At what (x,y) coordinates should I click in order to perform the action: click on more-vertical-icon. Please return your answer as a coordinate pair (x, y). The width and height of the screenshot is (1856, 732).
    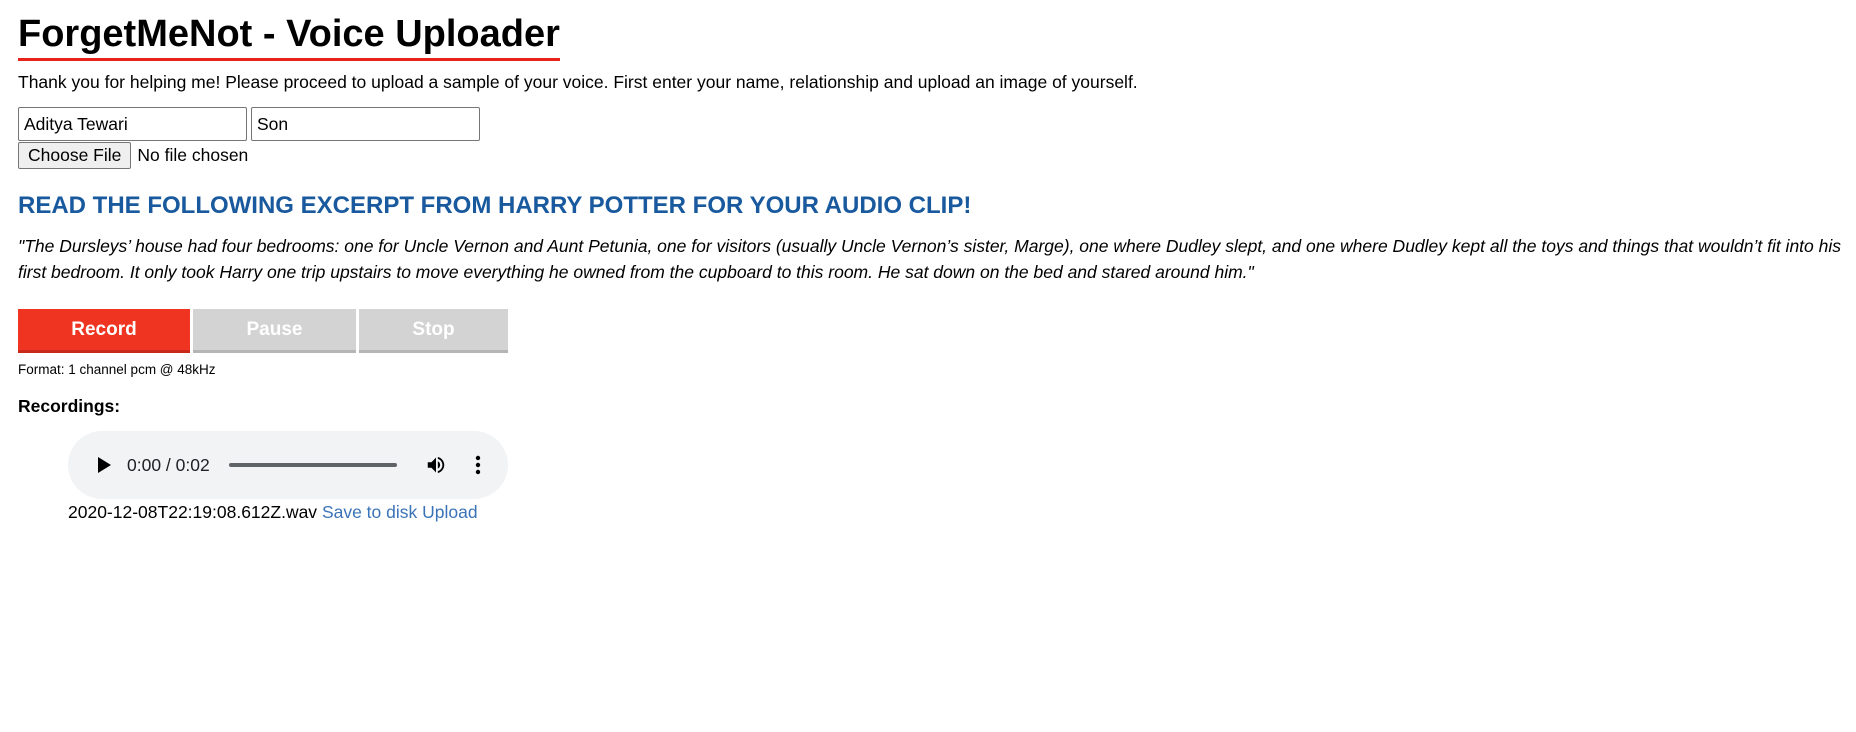
    Looking at the image, I should click on (478, 465).